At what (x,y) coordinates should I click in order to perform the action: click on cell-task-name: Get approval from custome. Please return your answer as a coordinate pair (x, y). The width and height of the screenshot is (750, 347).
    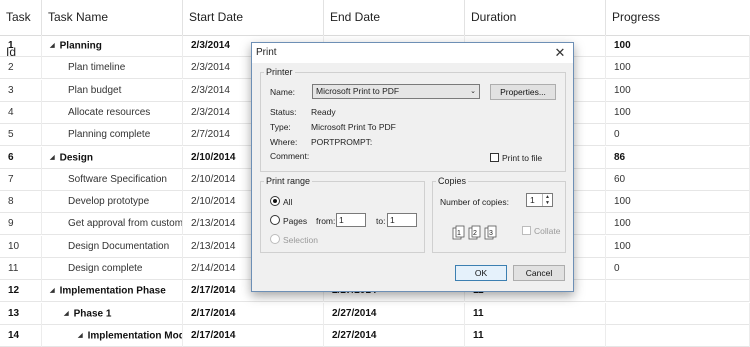
    Looking at the image, I should click on (112, 224).